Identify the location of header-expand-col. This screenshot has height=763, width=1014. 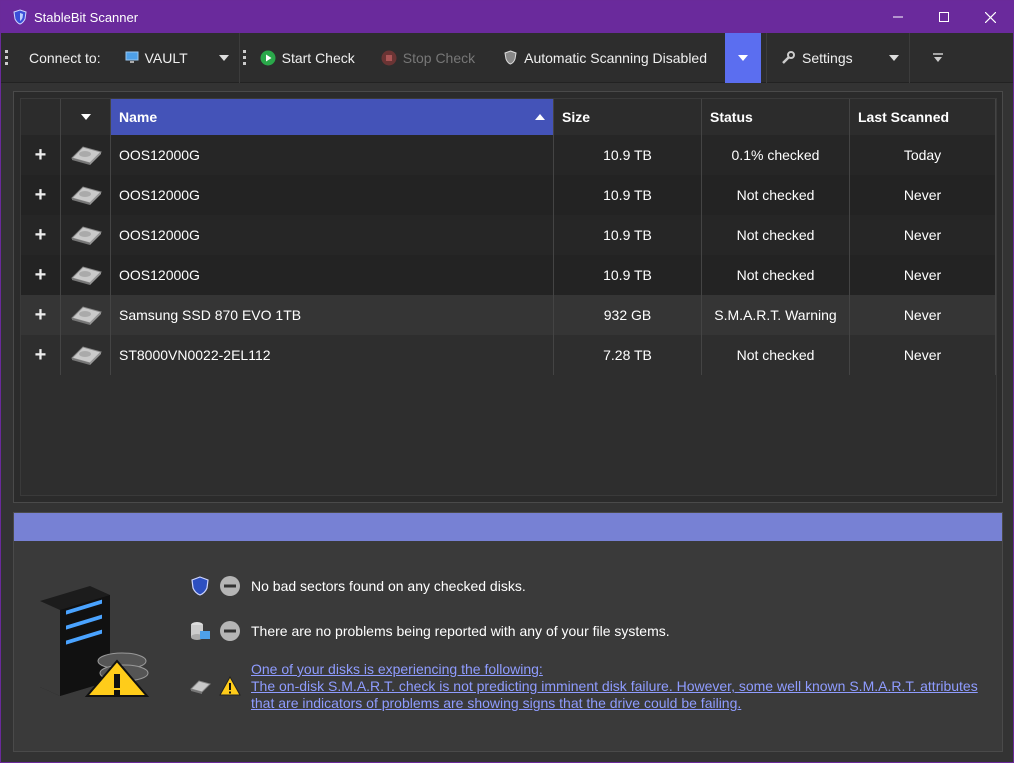
(41, 117).